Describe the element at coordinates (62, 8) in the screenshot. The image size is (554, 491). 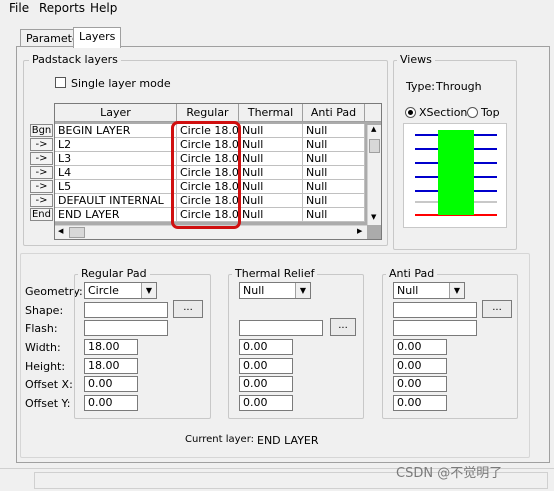
I see `menu-reports: Reports` at that location.